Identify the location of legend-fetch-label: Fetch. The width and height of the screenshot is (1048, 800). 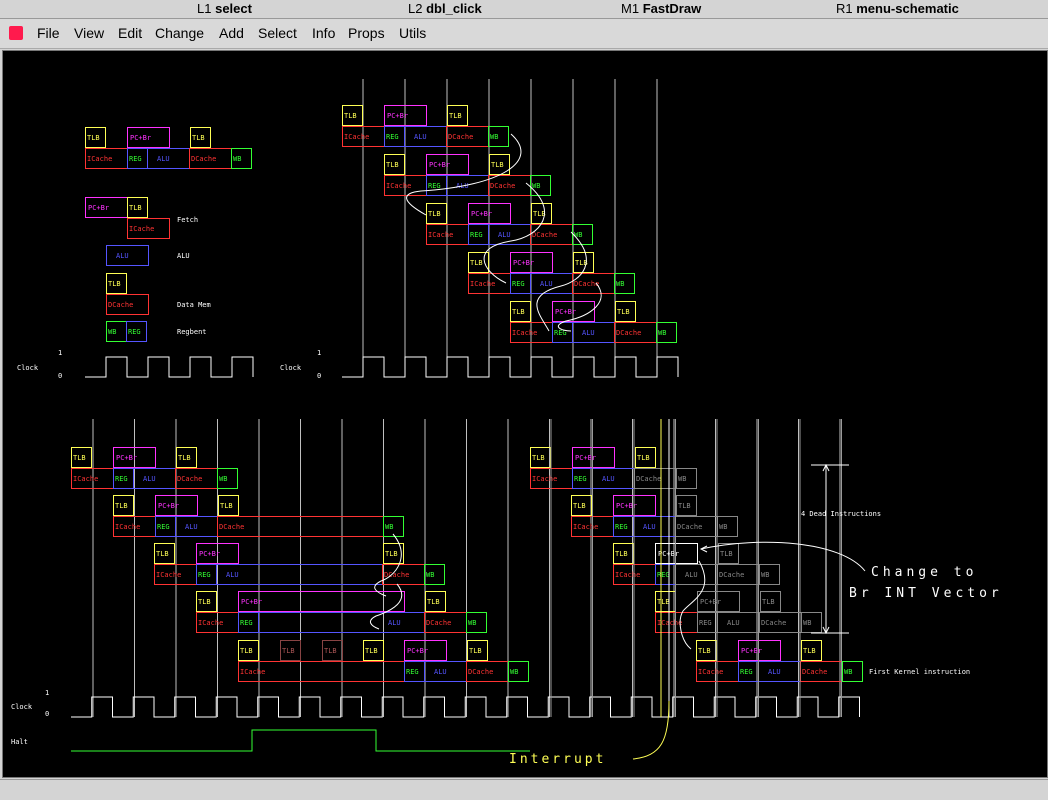
(187, 220).